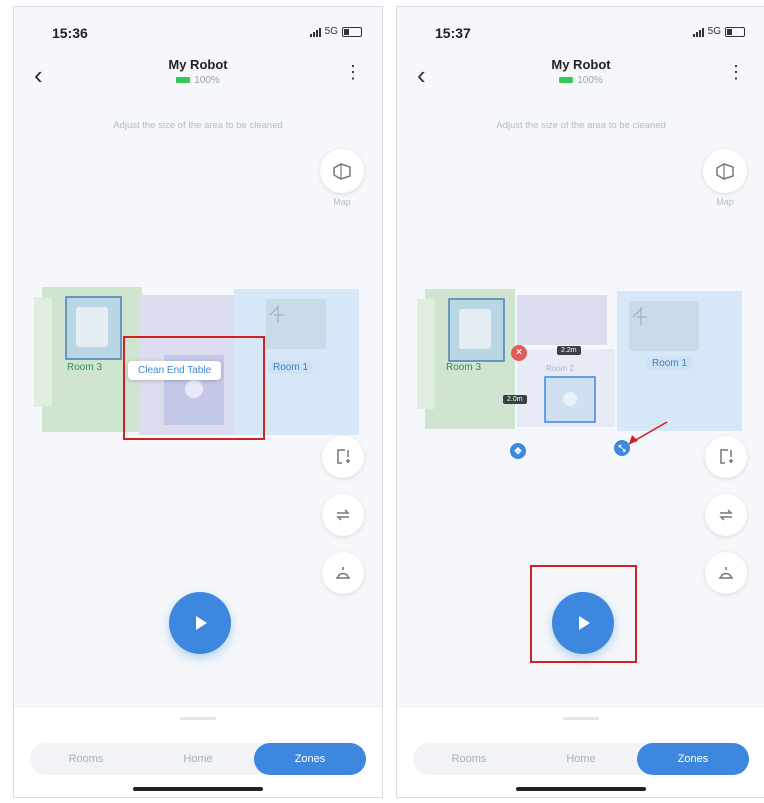  I want to click on move-zone-handle: ✥, so click(518, 451).